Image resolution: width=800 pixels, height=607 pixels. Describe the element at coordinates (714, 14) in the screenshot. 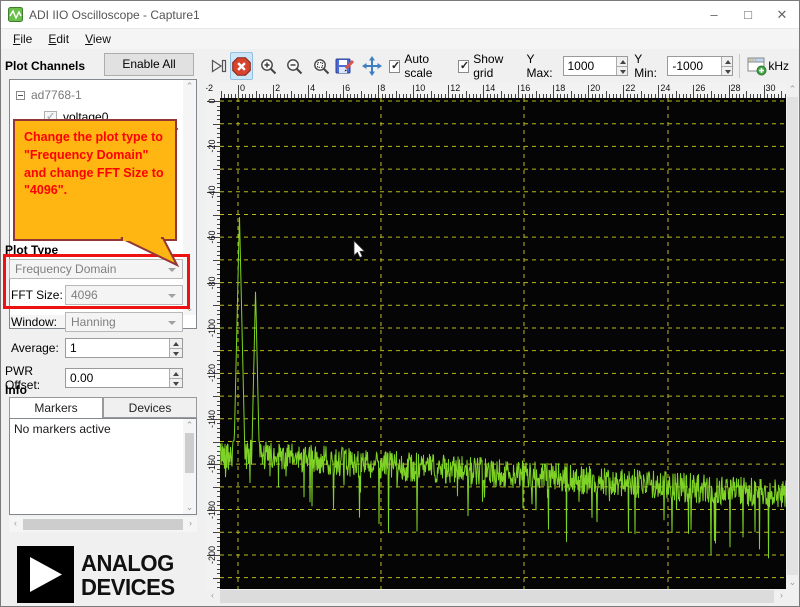

I see `minimize-button: –` at that location.